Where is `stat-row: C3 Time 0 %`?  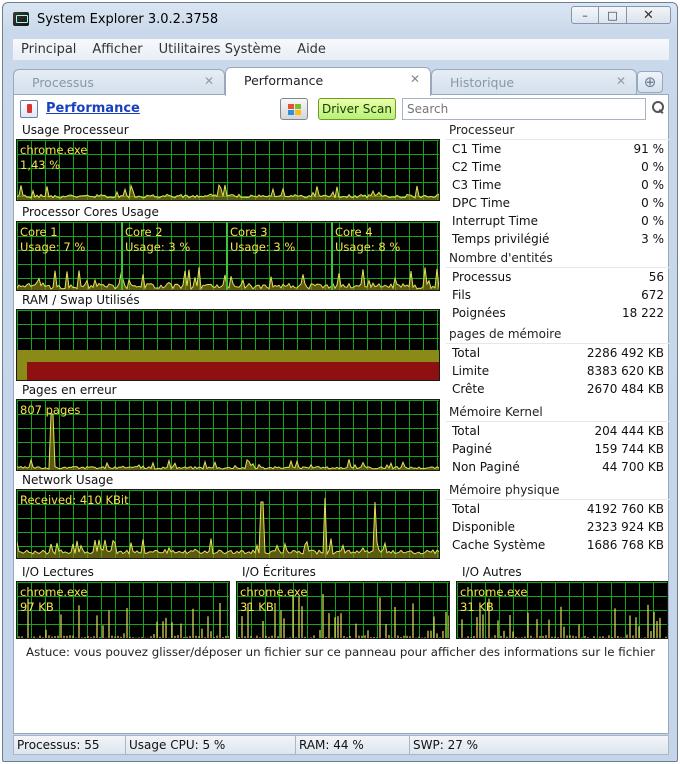 stat-row: C3 Time 0 % is located at coordinates (558, 185).